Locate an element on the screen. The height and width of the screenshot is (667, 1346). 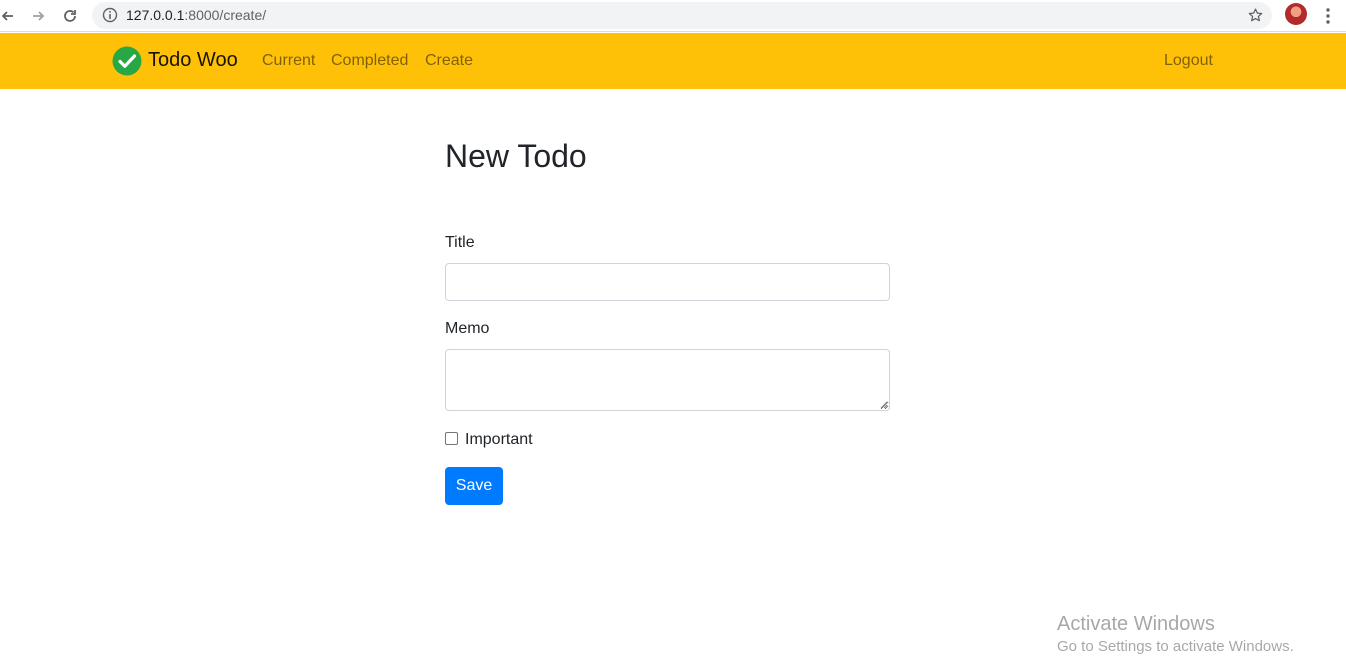
back-button is located at coordinates (10, 16).